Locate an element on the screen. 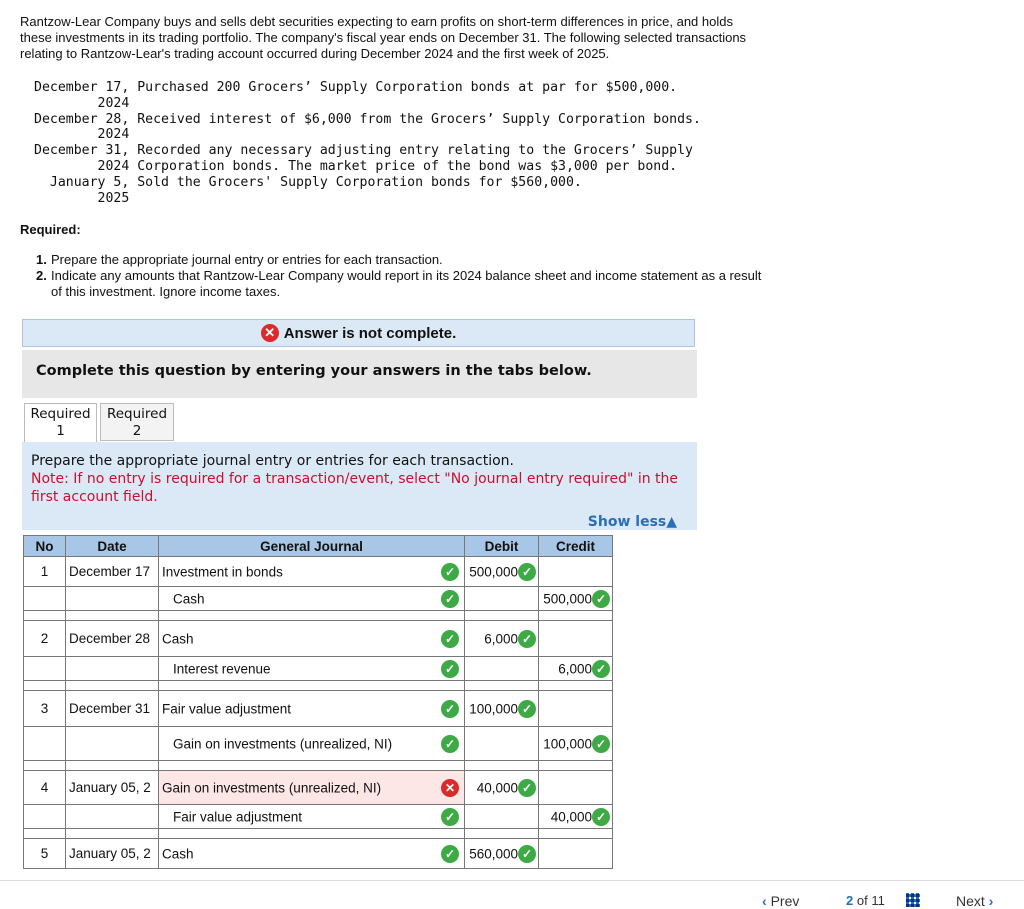 Image resolution: width=1024 pixels, height=909 pixels. required-item-number: 2. is located at coordinates (41, 275).